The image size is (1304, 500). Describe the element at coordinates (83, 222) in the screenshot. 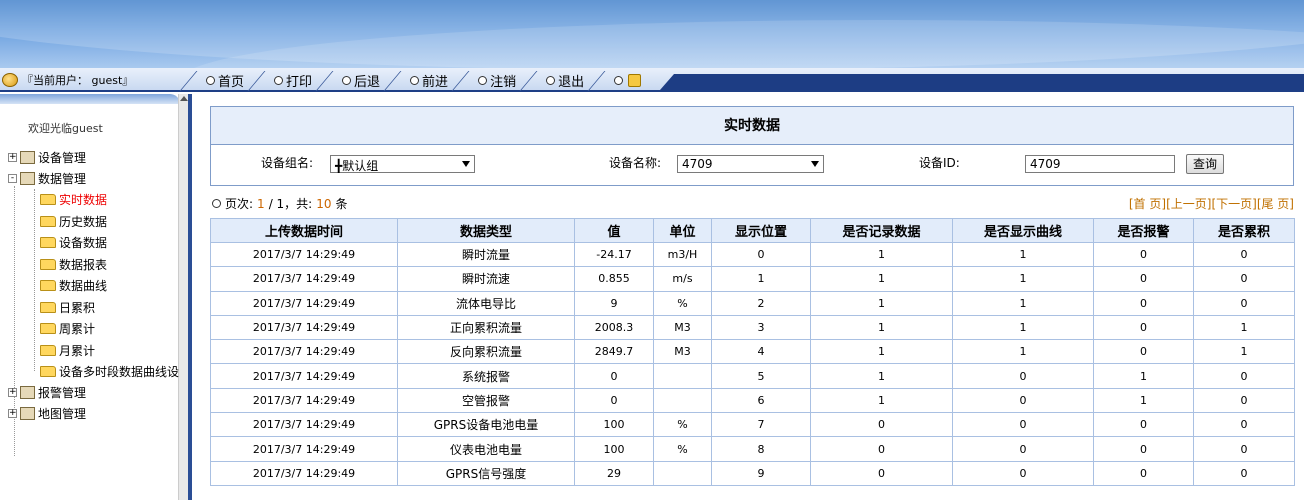

I see `sidebar-item-label: 历史数据` at that location.